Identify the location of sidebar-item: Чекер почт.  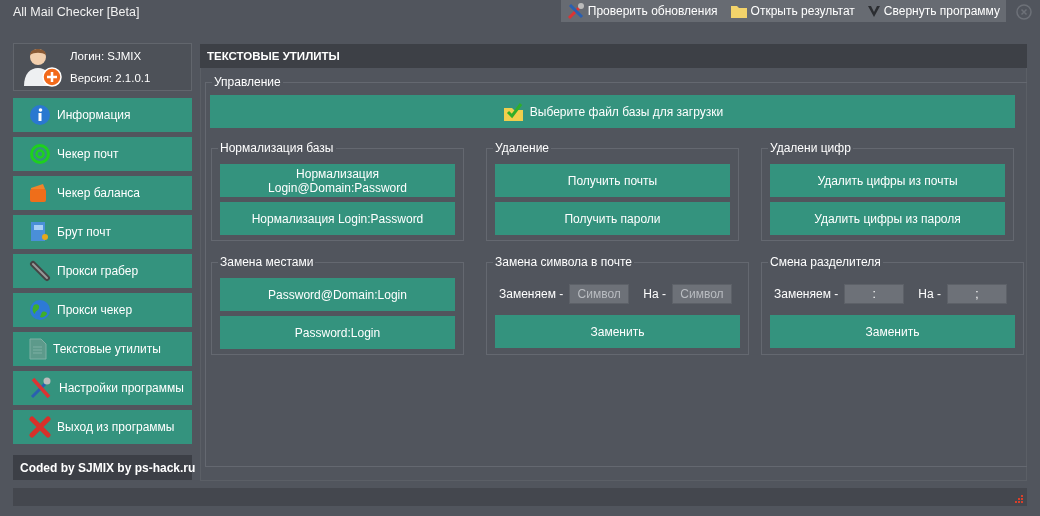
(102, 154).